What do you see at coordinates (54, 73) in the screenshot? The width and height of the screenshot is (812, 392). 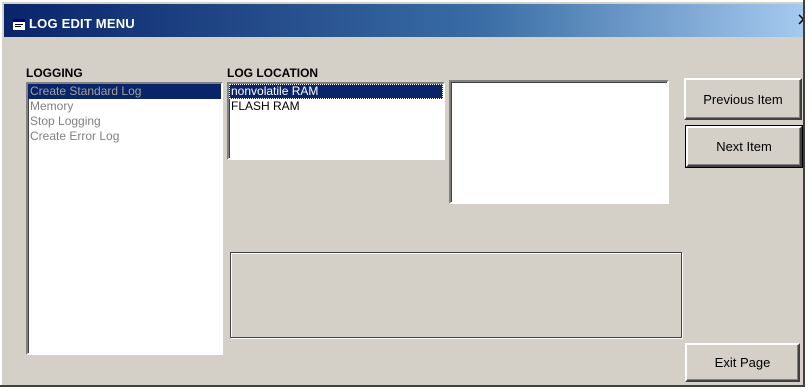 I see `logging-label: LOGGING` at bounding box center [54, 73].